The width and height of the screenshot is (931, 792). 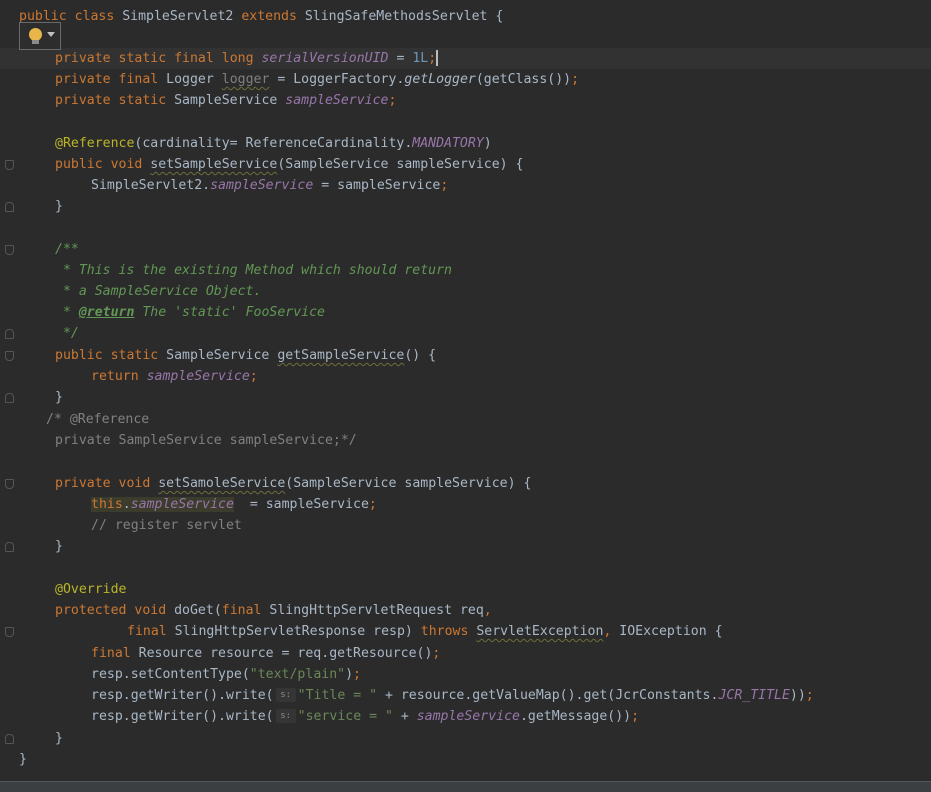 I want to click on code-text: /**, so click(x=67, y=249).